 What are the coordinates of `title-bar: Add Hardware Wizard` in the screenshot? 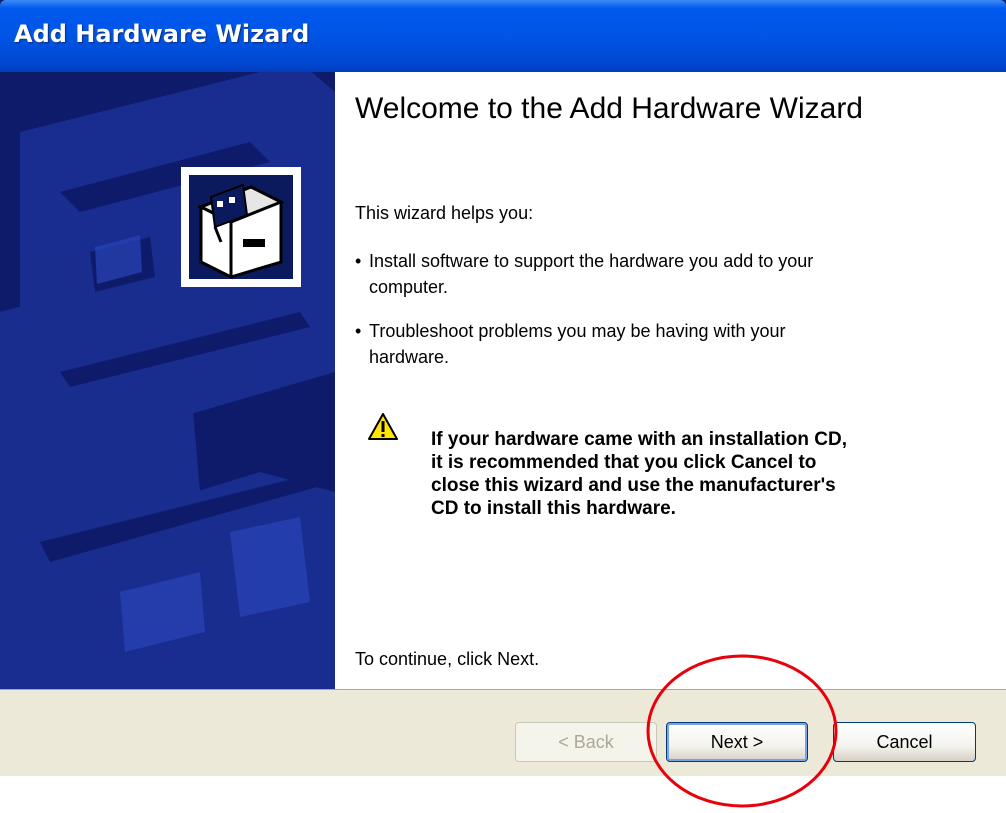 It's located at (503, 36).